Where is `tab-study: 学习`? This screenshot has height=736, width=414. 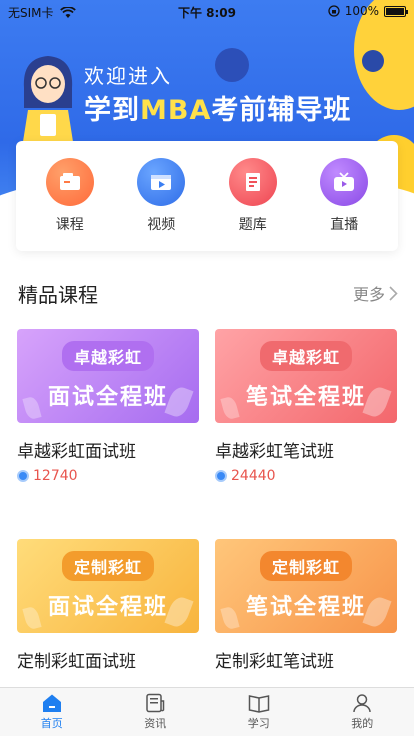 tab-study: 学习 is located at coordinates (259, 712).